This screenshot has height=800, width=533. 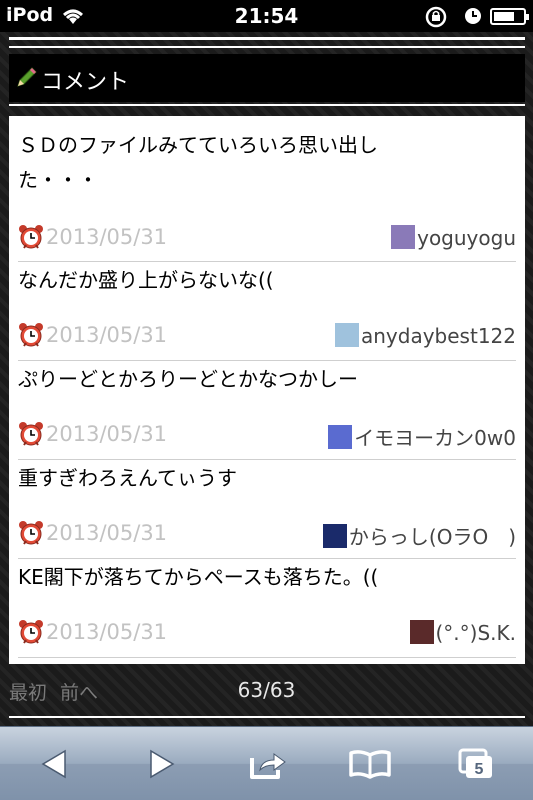 I want to click on comment-user: anydaybest122, so click(x=425, y=335).